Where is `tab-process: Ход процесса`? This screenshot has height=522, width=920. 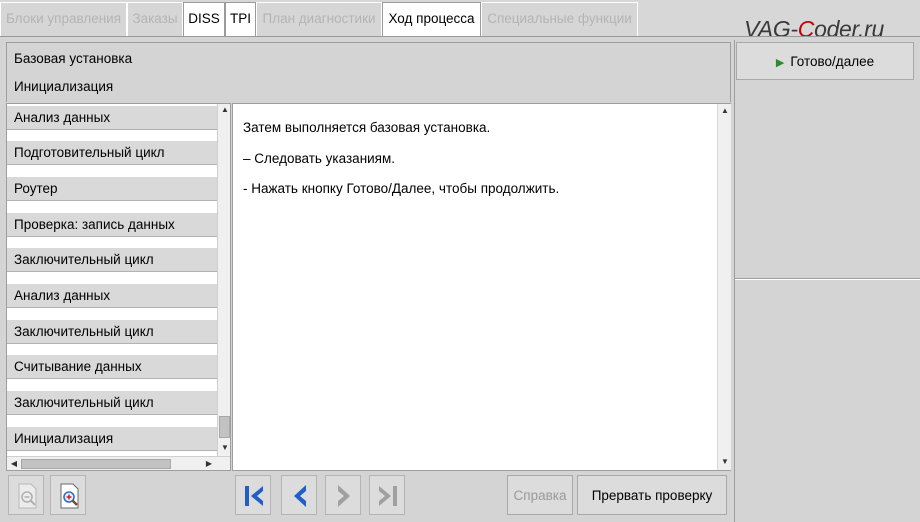 tab-process: Ход процесса is located at coordinates (431, 19).